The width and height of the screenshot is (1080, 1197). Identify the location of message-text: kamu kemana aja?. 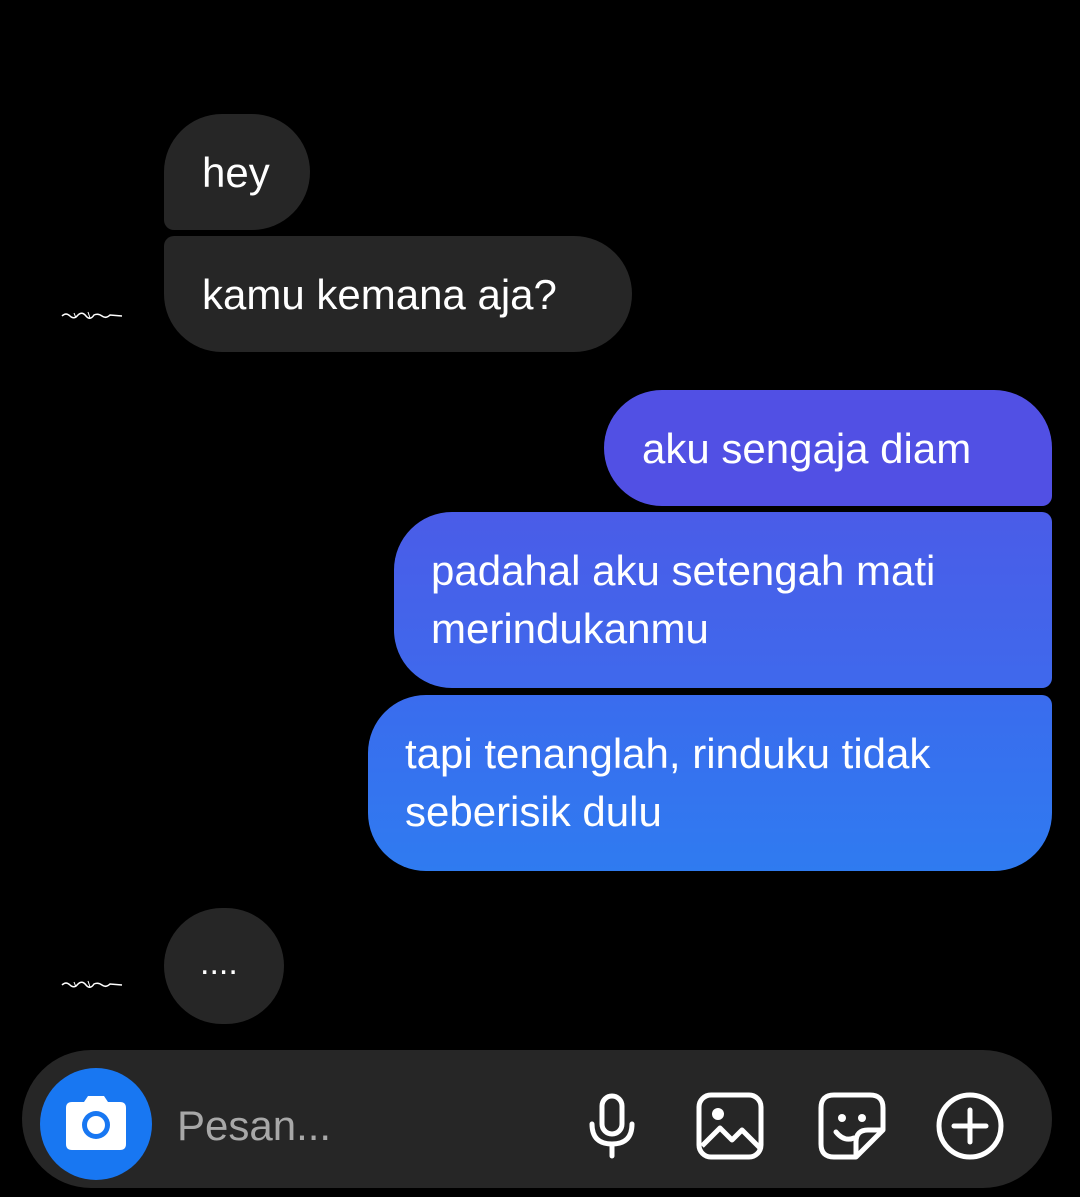
(379, 294).